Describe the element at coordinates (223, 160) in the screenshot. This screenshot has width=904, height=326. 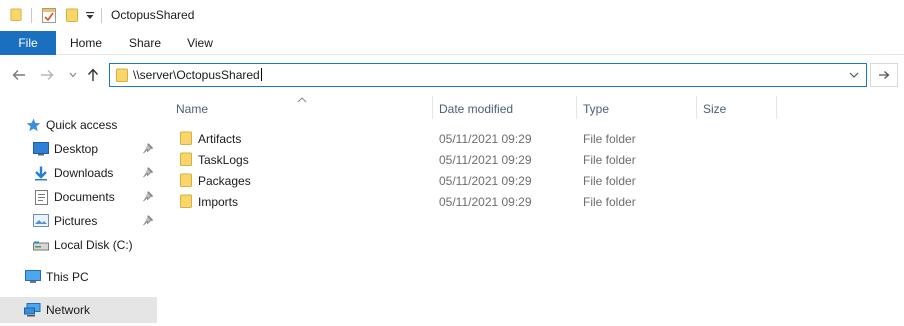
I see `file-name: TaskLogs` at that location.